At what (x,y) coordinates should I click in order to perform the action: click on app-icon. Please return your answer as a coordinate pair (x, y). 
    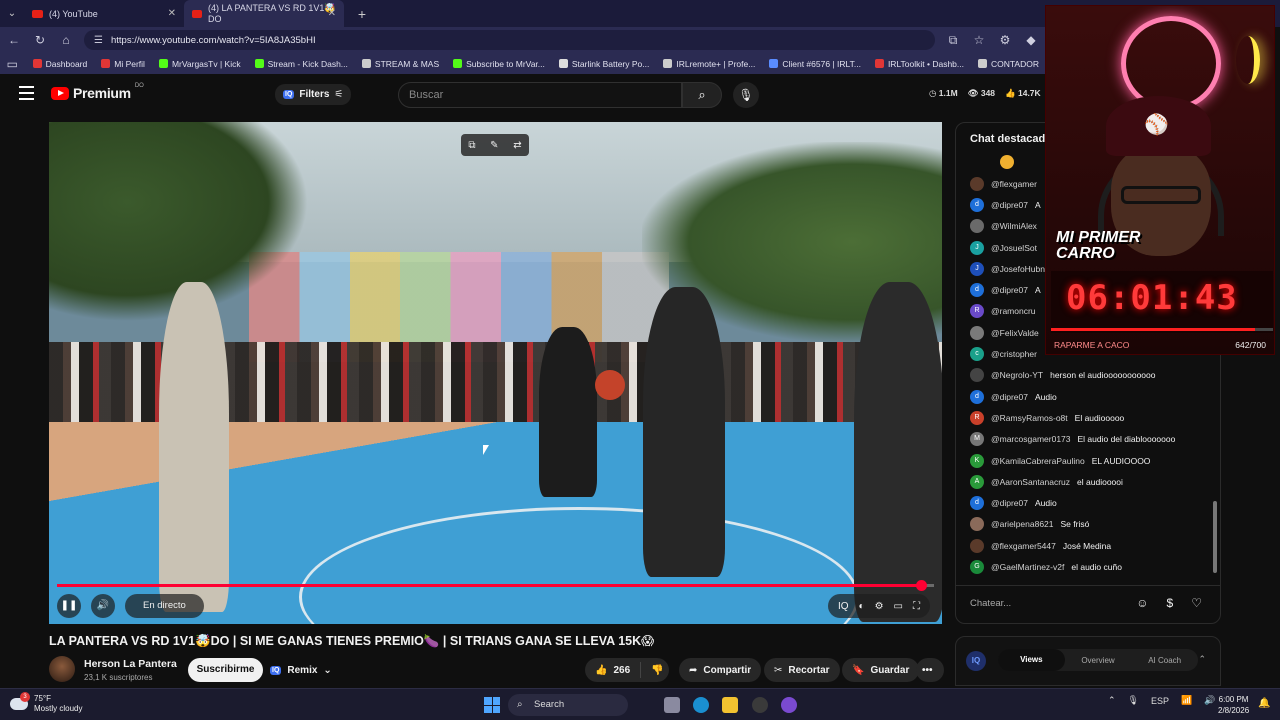
    Looking at the image, I should click on (760, 705).